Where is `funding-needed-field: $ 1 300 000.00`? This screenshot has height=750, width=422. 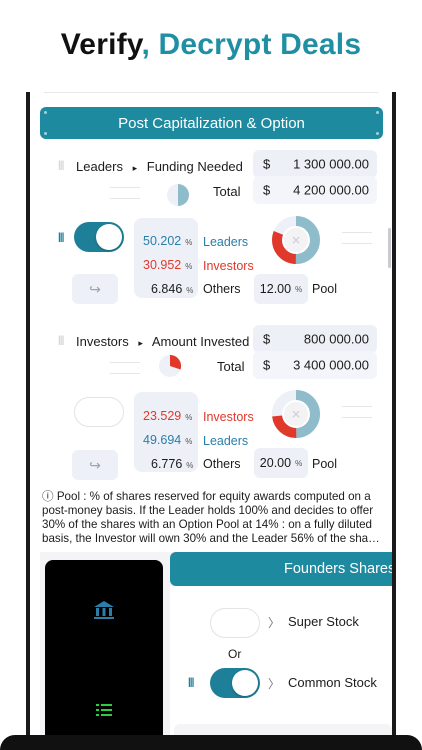 funding-needed-field: $ 1 300 000.00 is located at coordinates (315, 164).